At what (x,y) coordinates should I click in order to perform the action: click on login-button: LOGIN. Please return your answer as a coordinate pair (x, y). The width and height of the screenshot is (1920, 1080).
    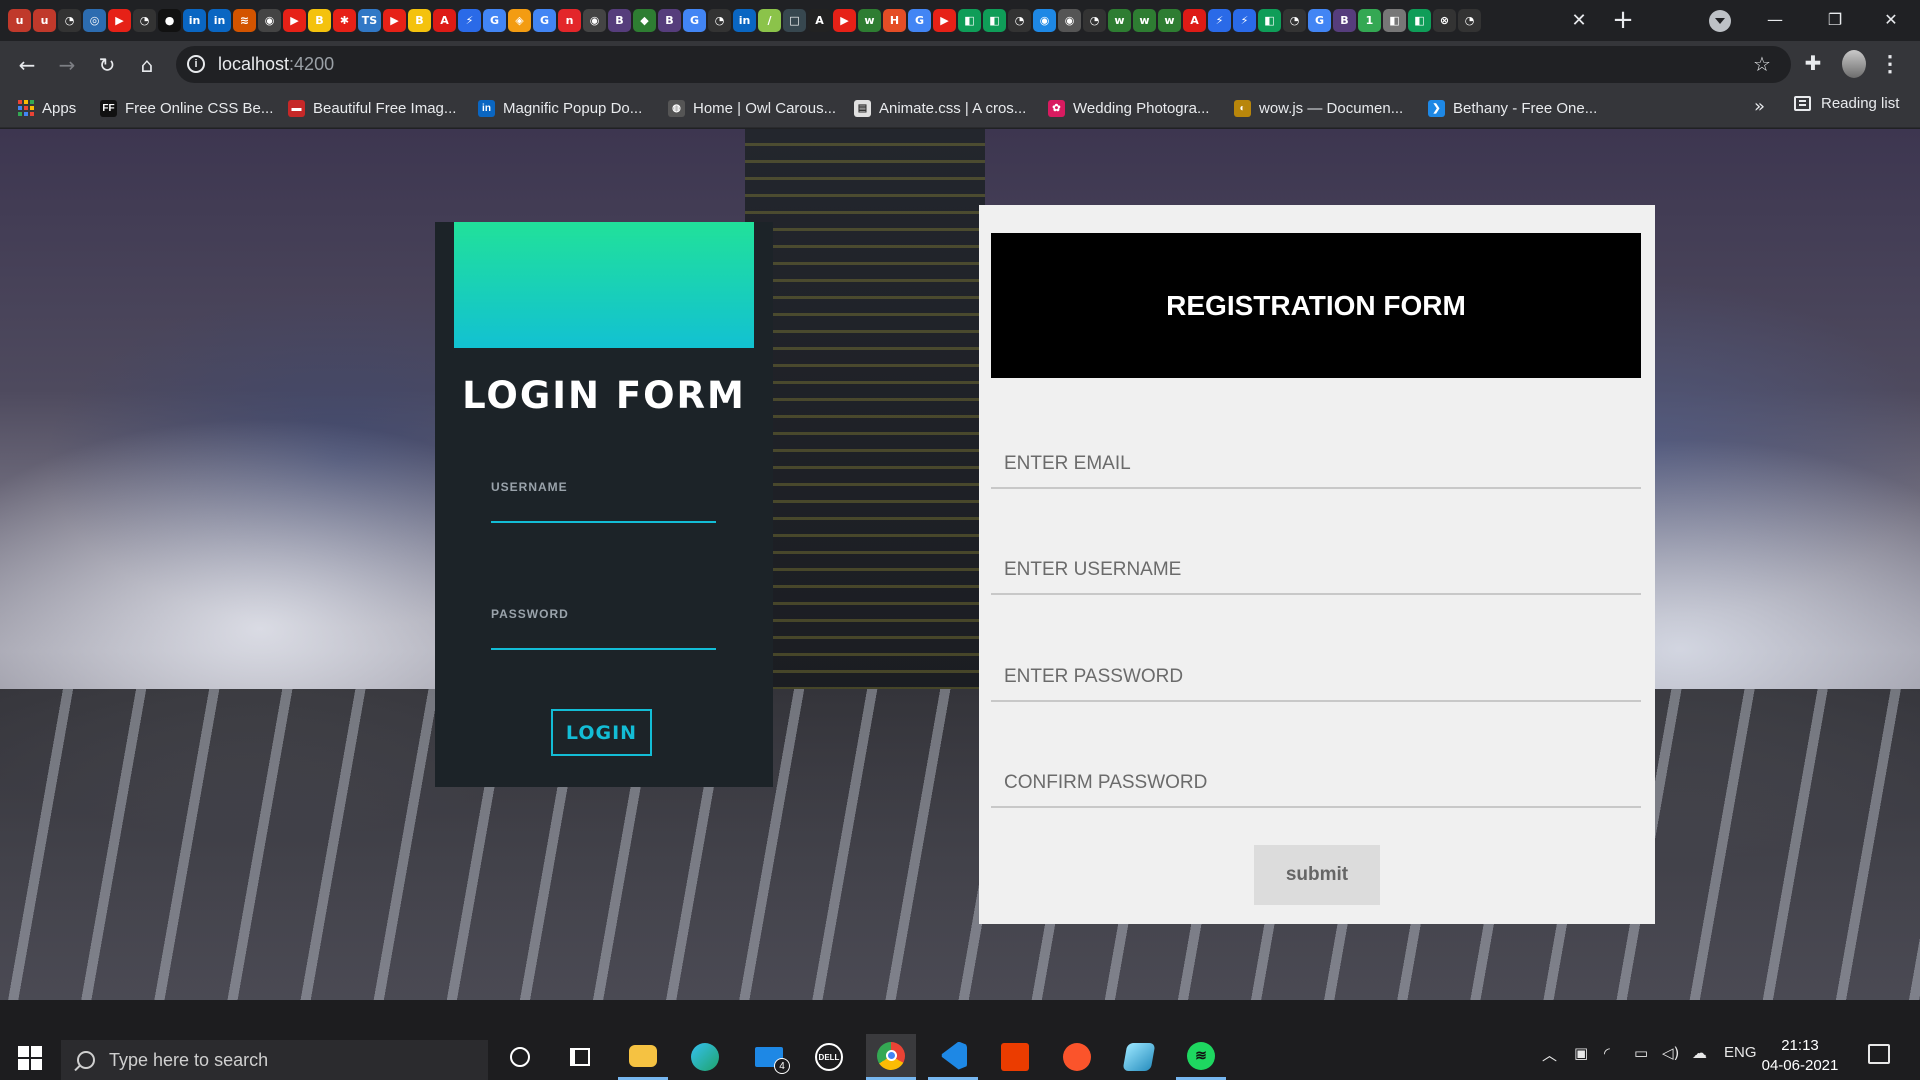
    Looking at the image, I should click on (601, 732).